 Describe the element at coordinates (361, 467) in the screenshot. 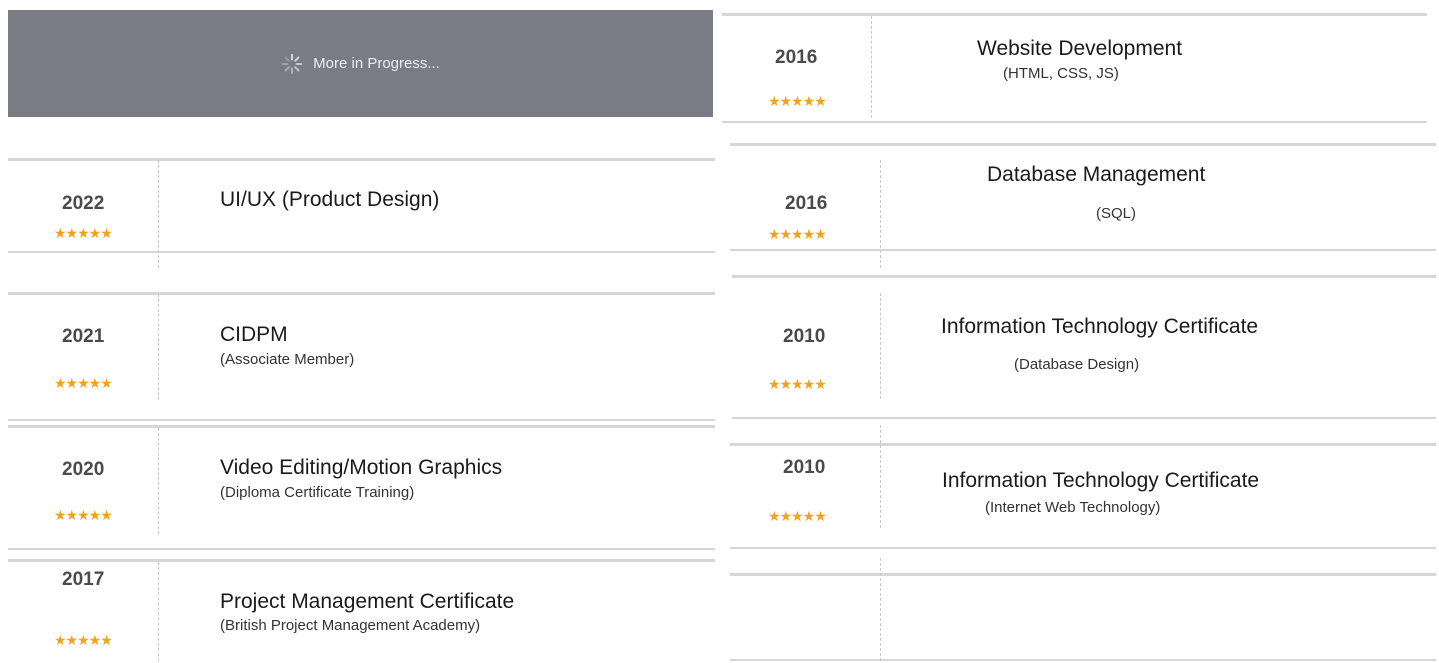

I see `card-title: Video Editing/Motion Graphics` at that location.